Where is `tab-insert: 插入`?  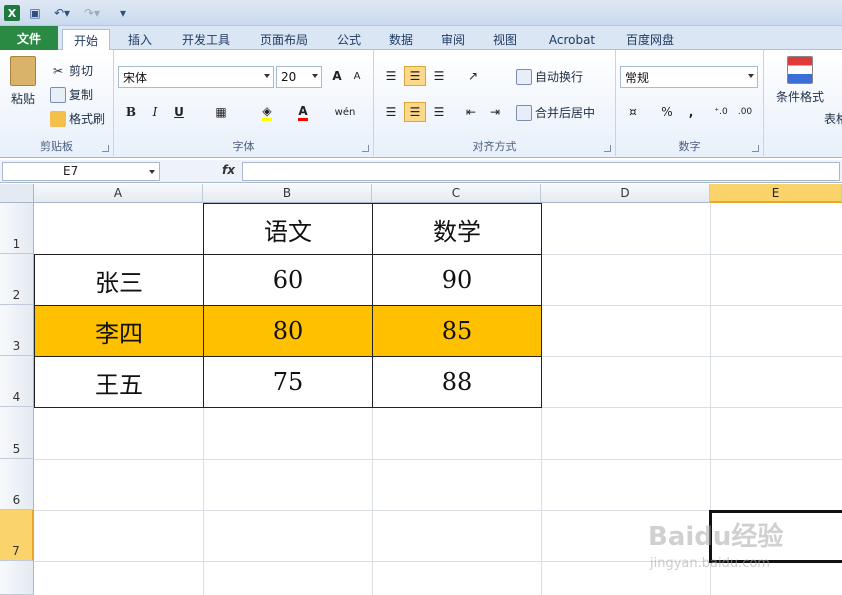 tab-insert: 插入 is located at coordinates (140, 39).